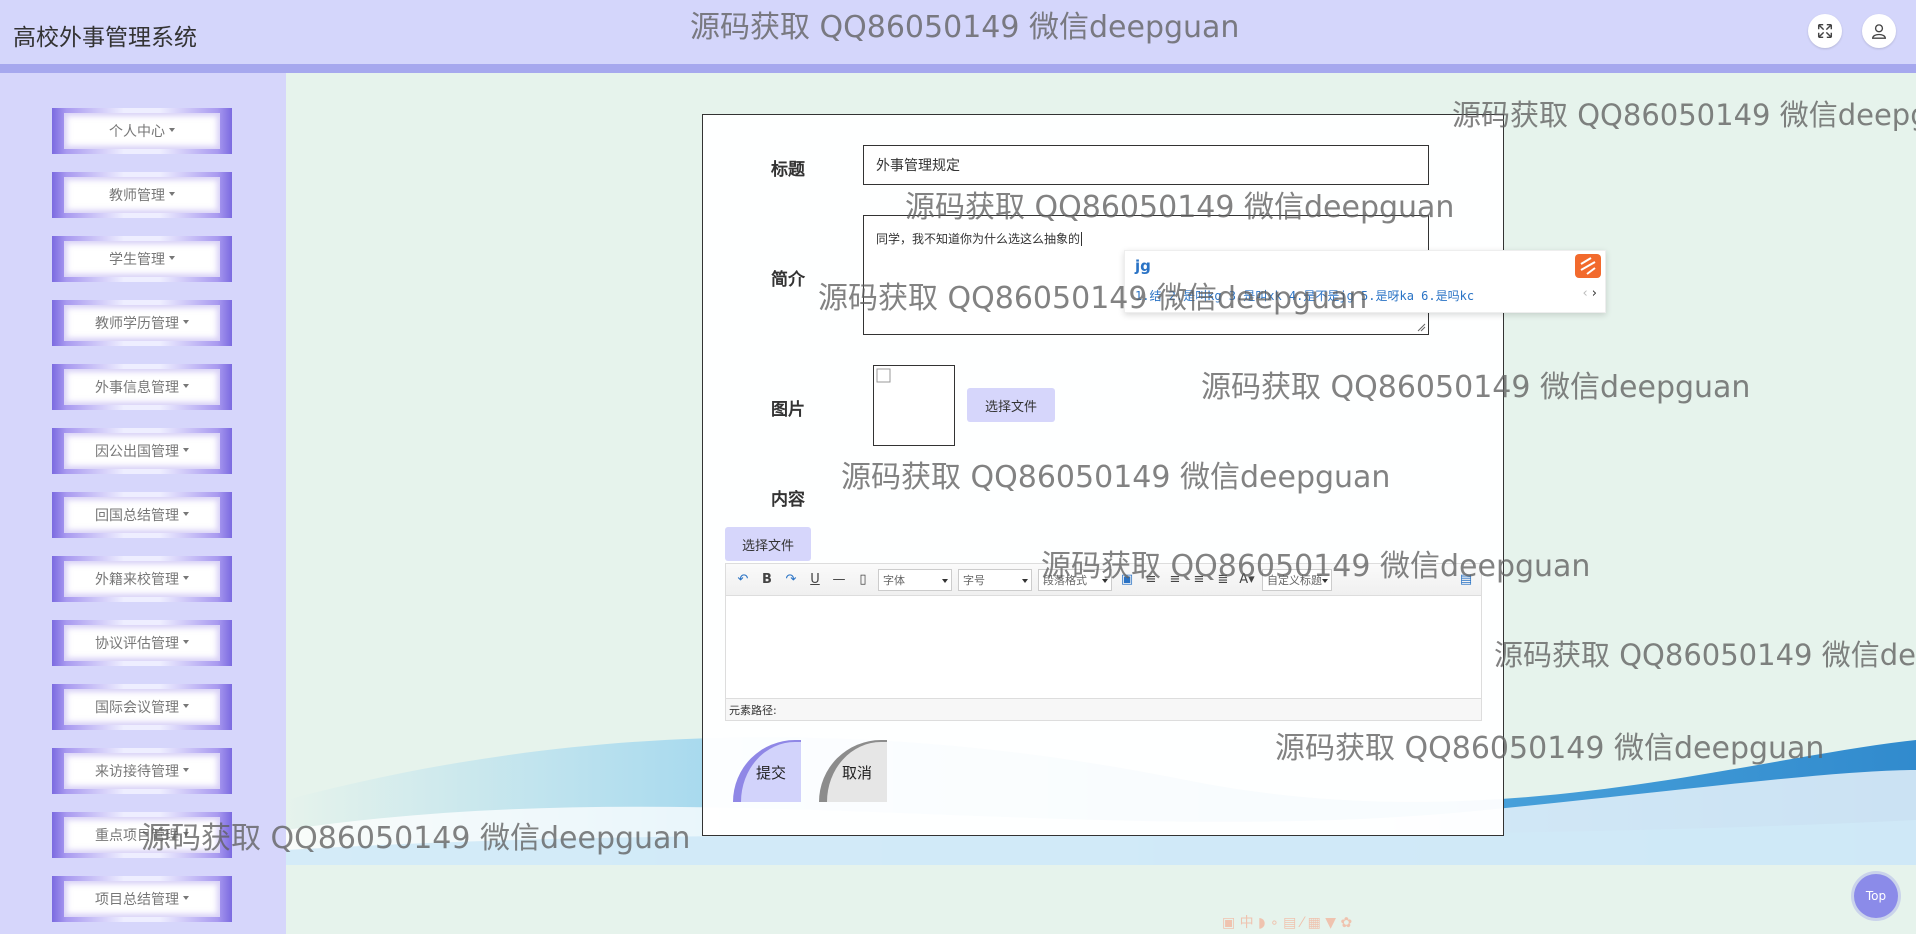 The width and height of the screenshot is (1916, 934). What do you see at coordinates (137, 132) in the screenshot?
I see `sidebar-item-label: 个人中心` at bounding box center [137, 132].